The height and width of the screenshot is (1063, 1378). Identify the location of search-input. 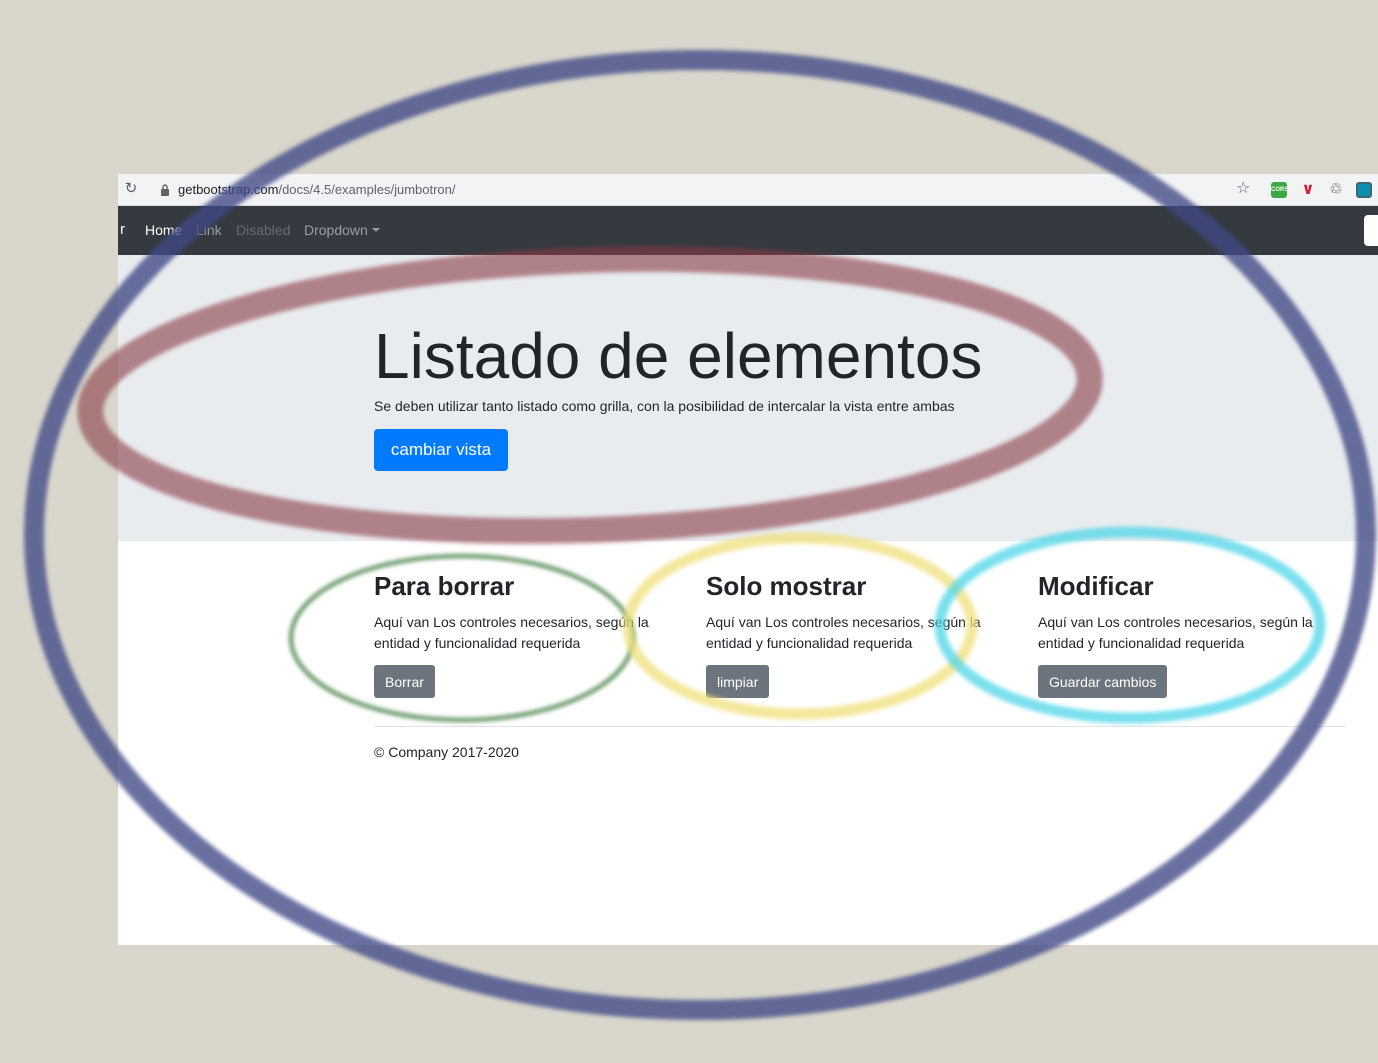
(1371, 230).